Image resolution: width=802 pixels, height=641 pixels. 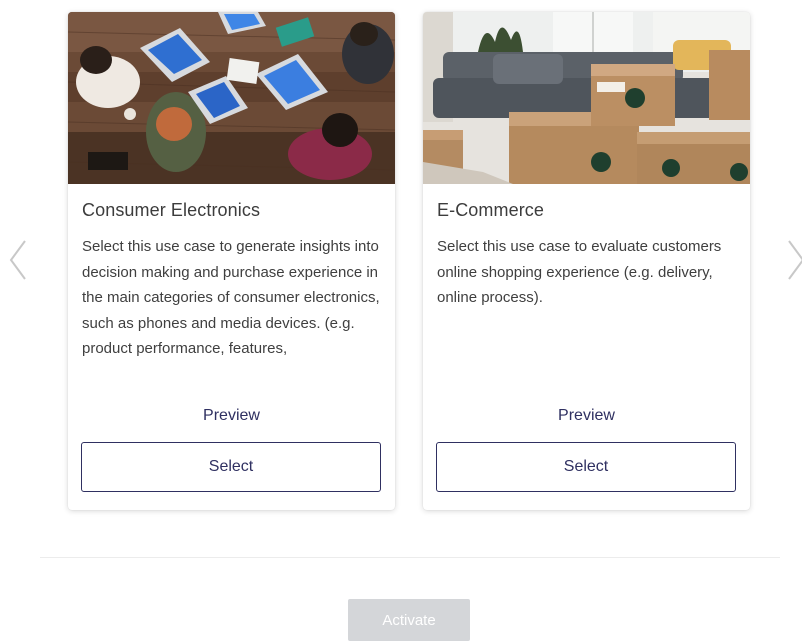 I want to click on chevron-left-icon, so click(x=17, y=260).